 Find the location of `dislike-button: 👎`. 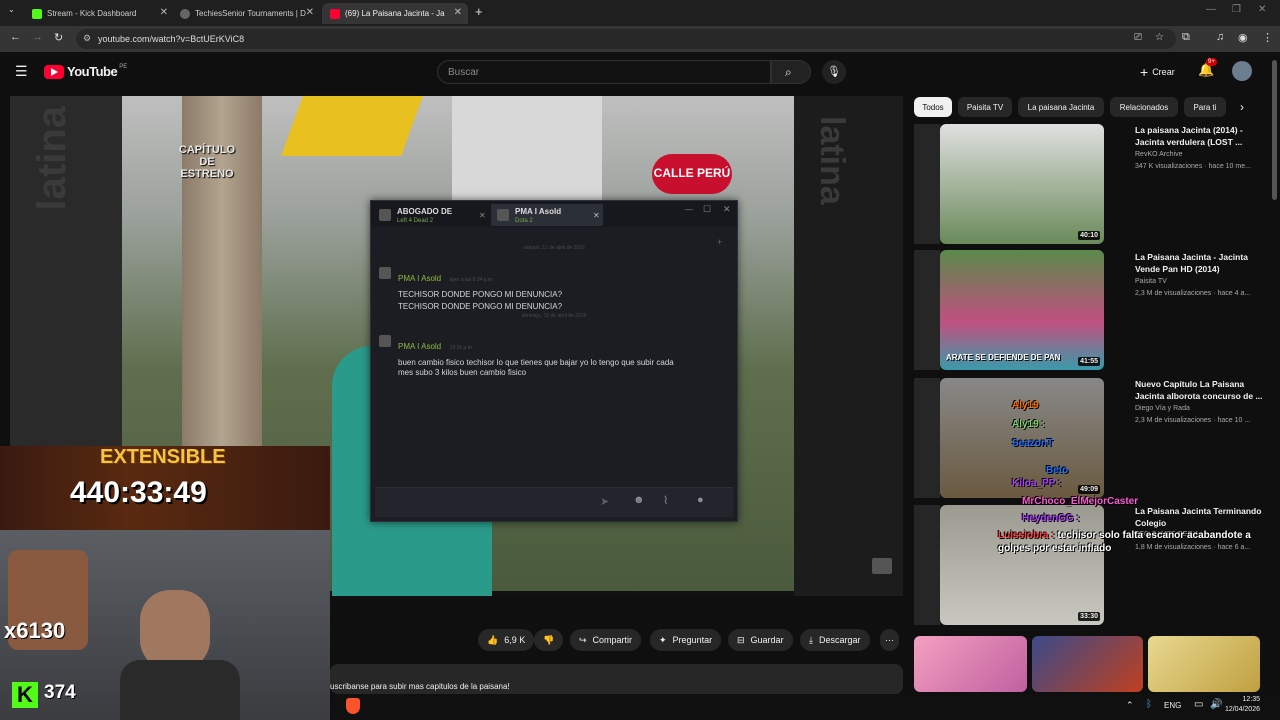

dislike-button: 👎 is located at coordinates (549, 640).